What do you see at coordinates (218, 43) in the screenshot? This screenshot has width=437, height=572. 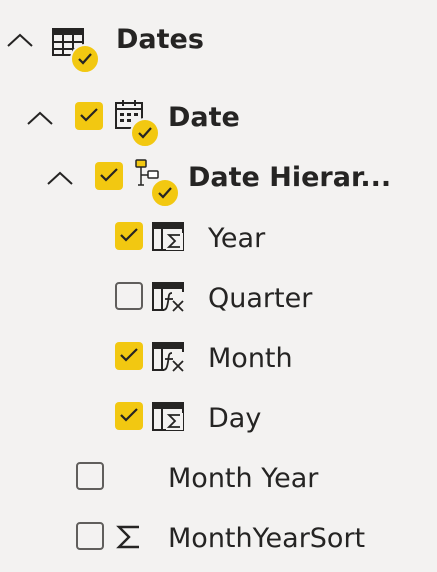 I see `tree-item-dates-table: Dates` at bounding box center [218, 43].